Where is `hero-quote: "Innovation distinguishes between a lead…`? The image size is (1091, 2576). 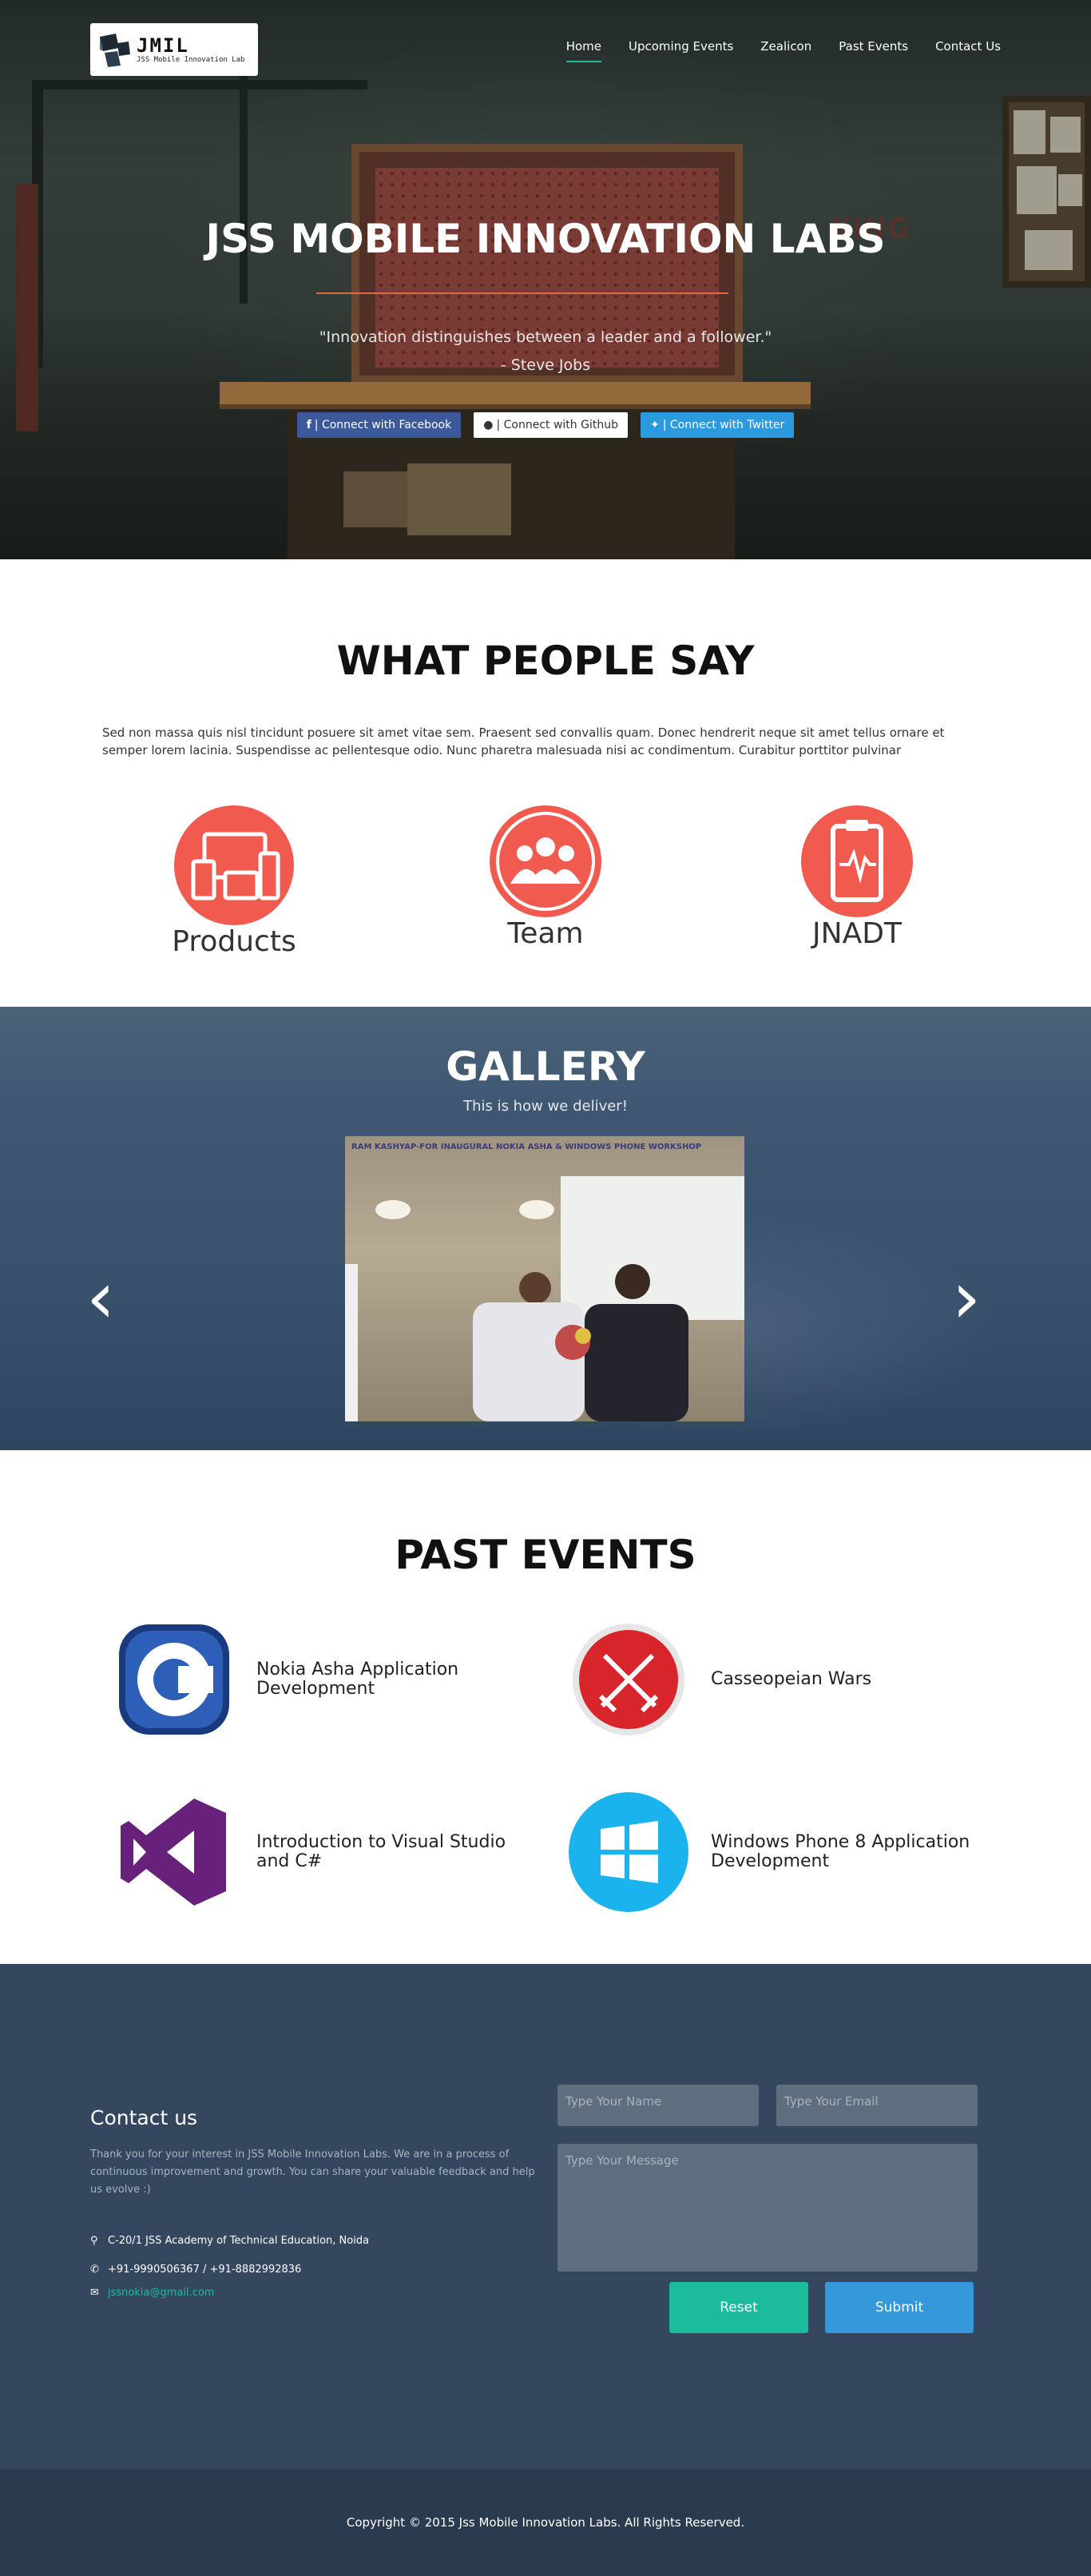
hero-quote: "Innovation distinguishes between a lead… is located at coordinates (545, 352).